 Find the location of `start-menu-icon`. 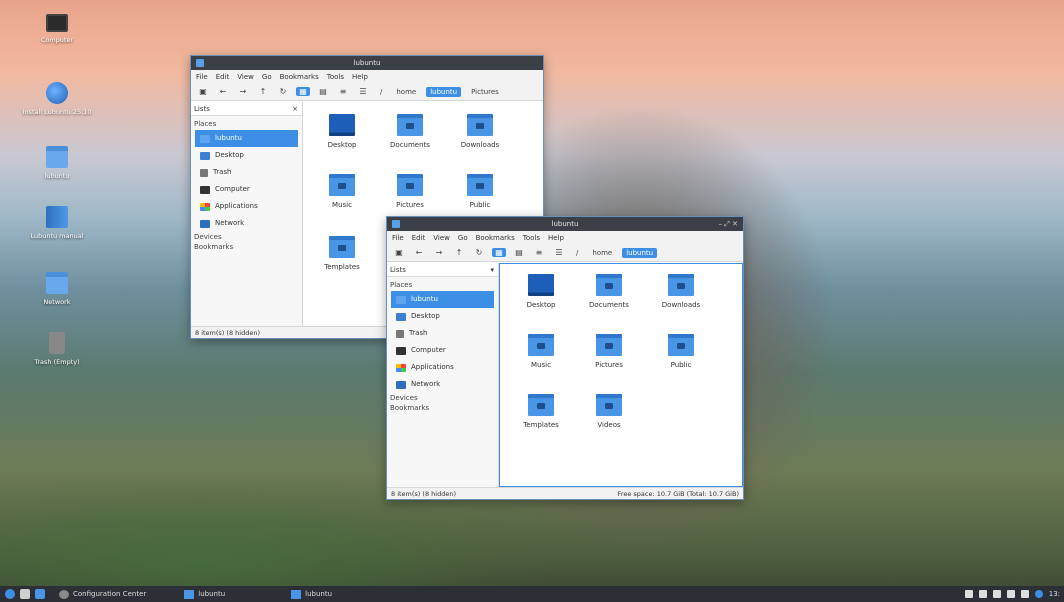

start-menu-icon is located at coordinates (10, 594).